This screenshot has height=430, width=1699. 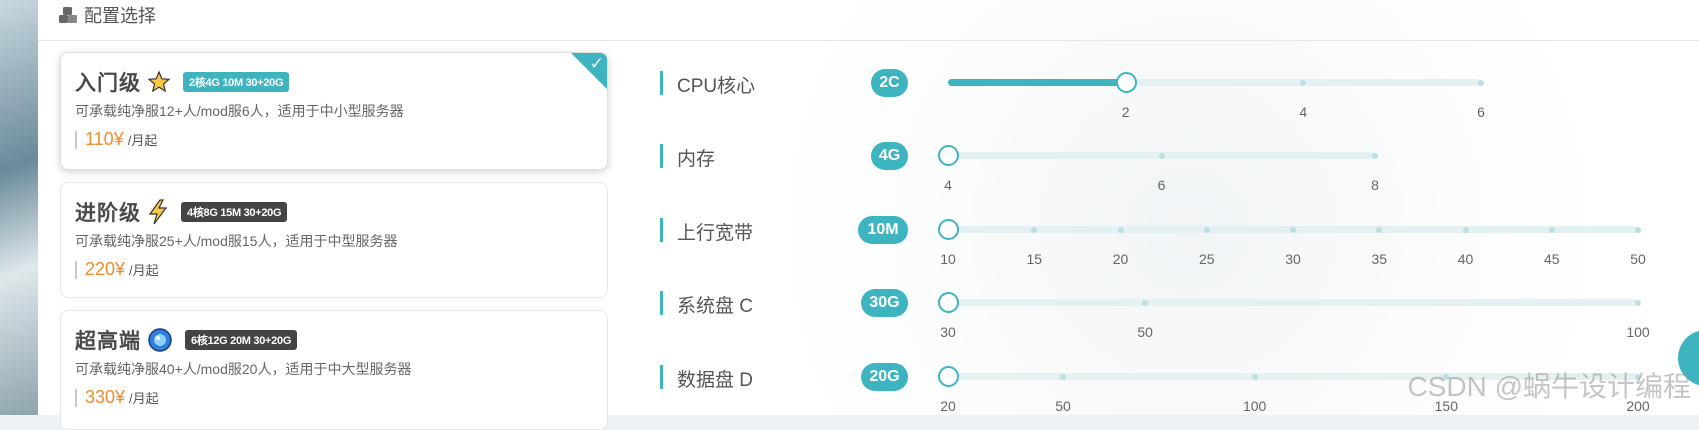 I want to click on slider-row-memory: 内存 4G 4 6 8, so click(x=1179, y=167).